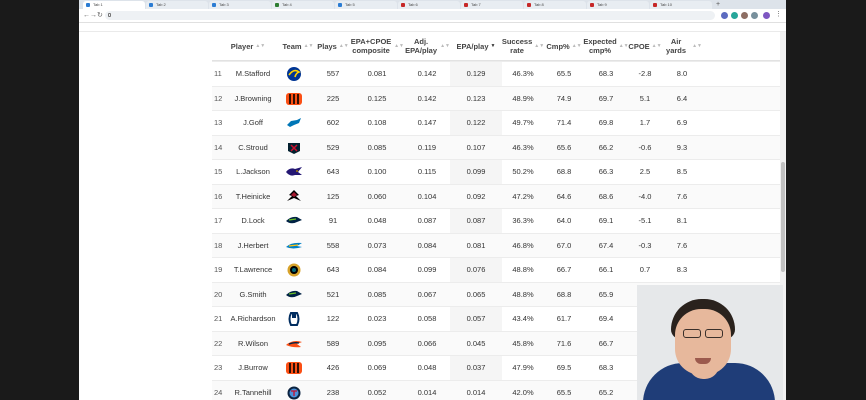 The width and height of the screenshot is (866, 400). What do you see at coordinates (429, 5) in the screenshot?
I see `browser-tab: Tab 6` at bounding box center [429, 5].